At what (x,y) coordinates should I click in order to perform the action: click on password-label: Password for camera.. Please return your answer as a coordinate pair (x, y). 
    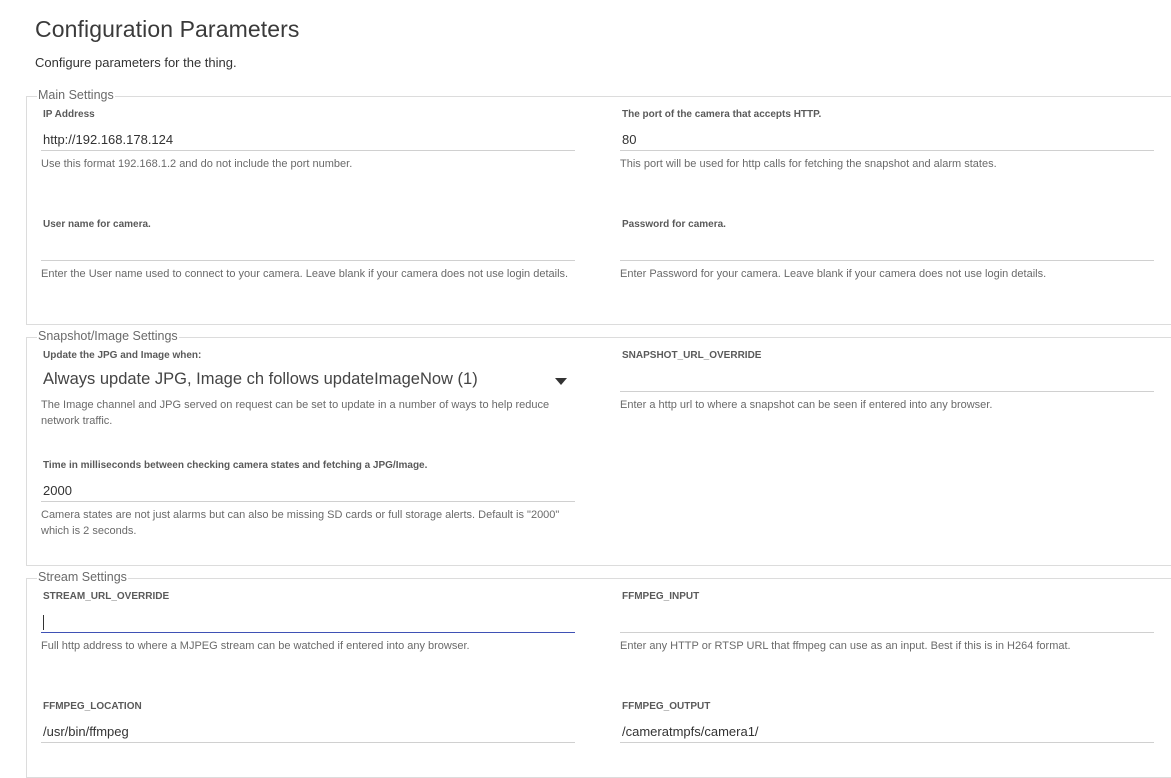
    Looking at the image, I should click on (674, 224).